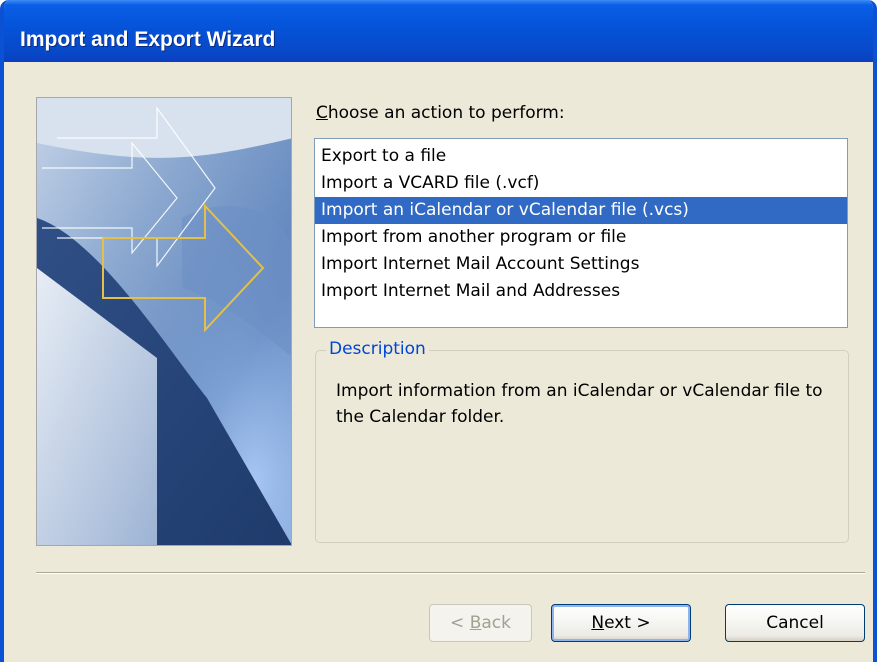  Describe the element at coordinates (581, 237) in the screenshot. I see `list-item: Import from another program or file` at that location.